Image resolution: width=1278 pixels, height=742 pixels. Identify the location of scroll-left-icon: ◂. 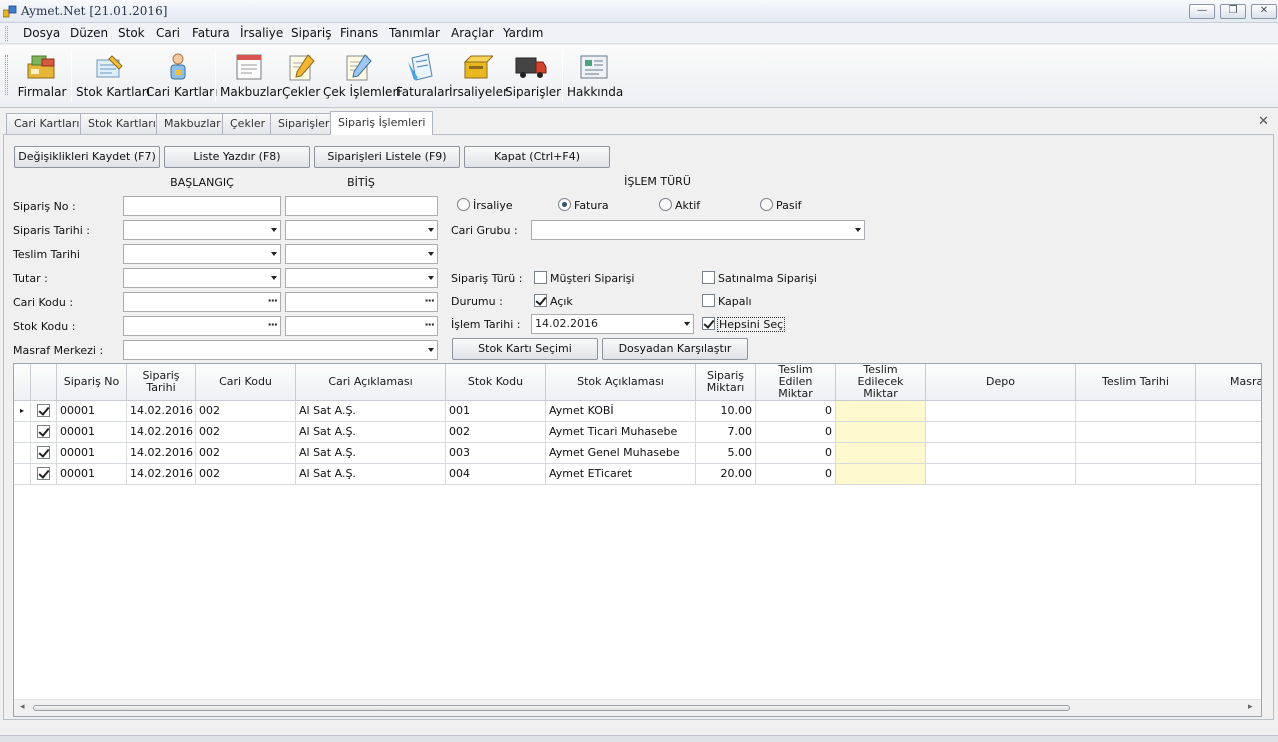
(22, 707).